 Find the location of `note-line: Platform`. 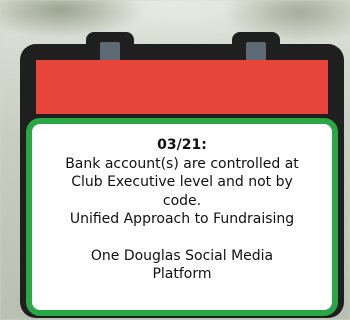

note-line: Platform is located at coordinates (182, 274).